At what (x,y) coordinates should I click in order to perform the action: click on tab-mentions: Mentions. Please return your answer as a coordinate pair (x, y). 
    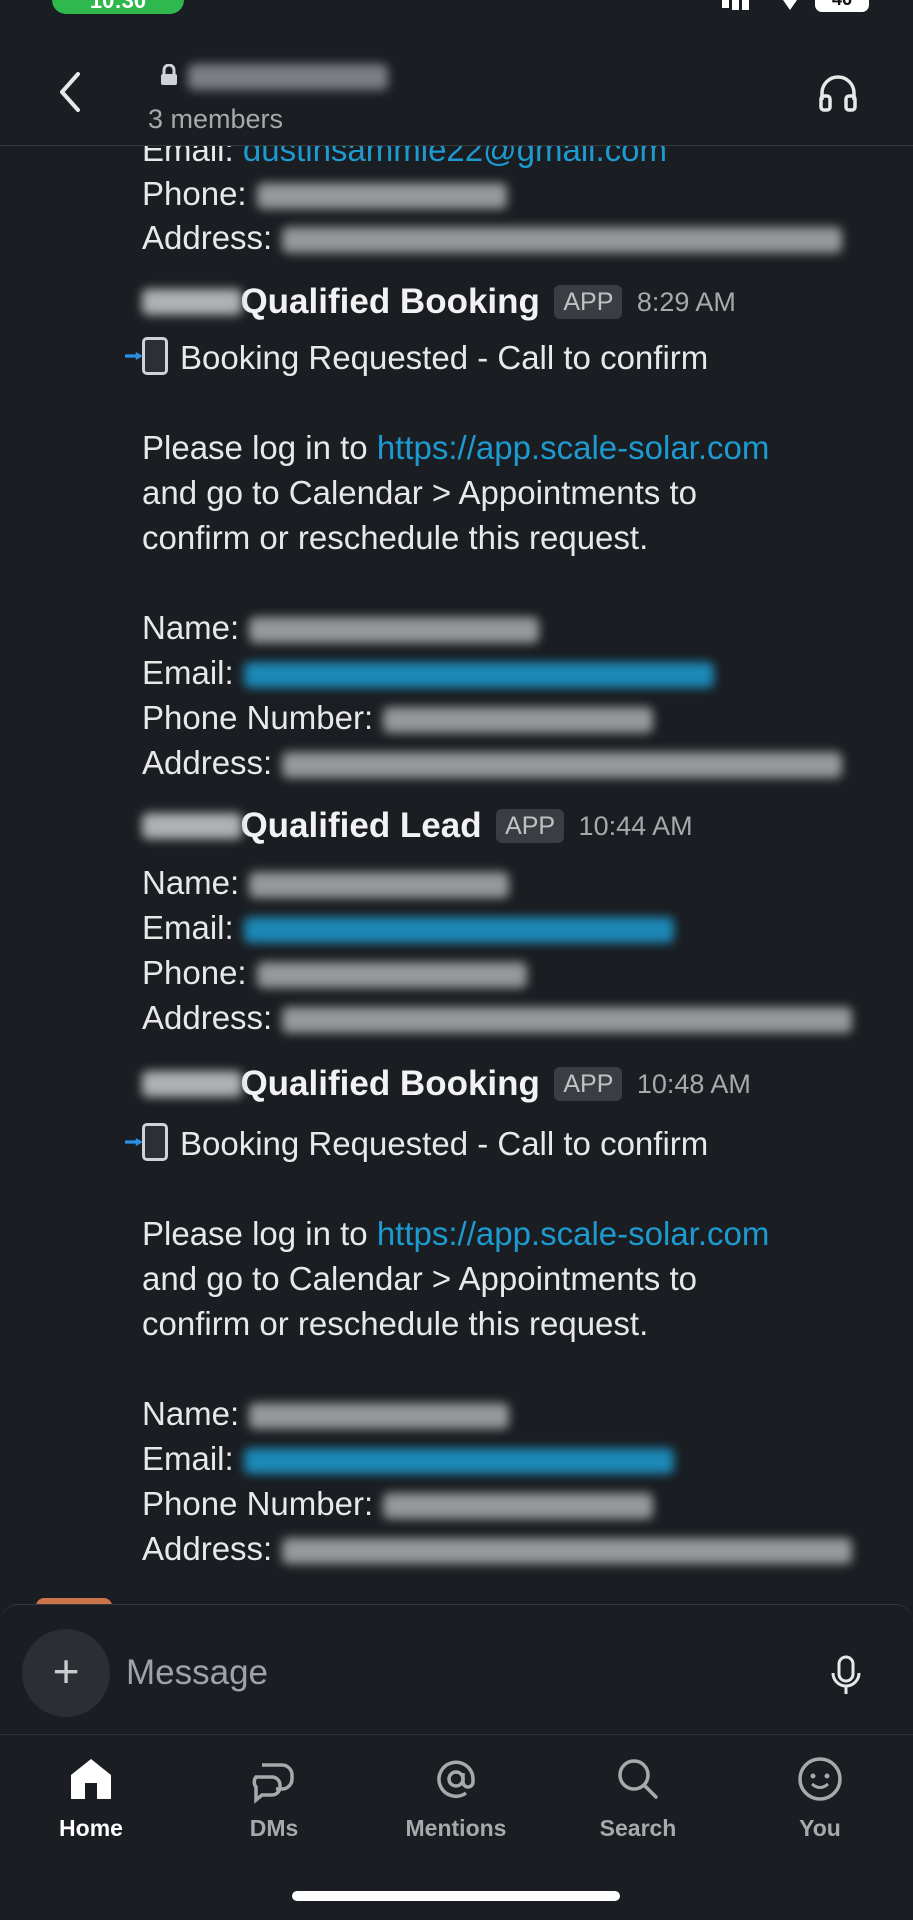
    Looking at the image, I should click on (456, 1800).